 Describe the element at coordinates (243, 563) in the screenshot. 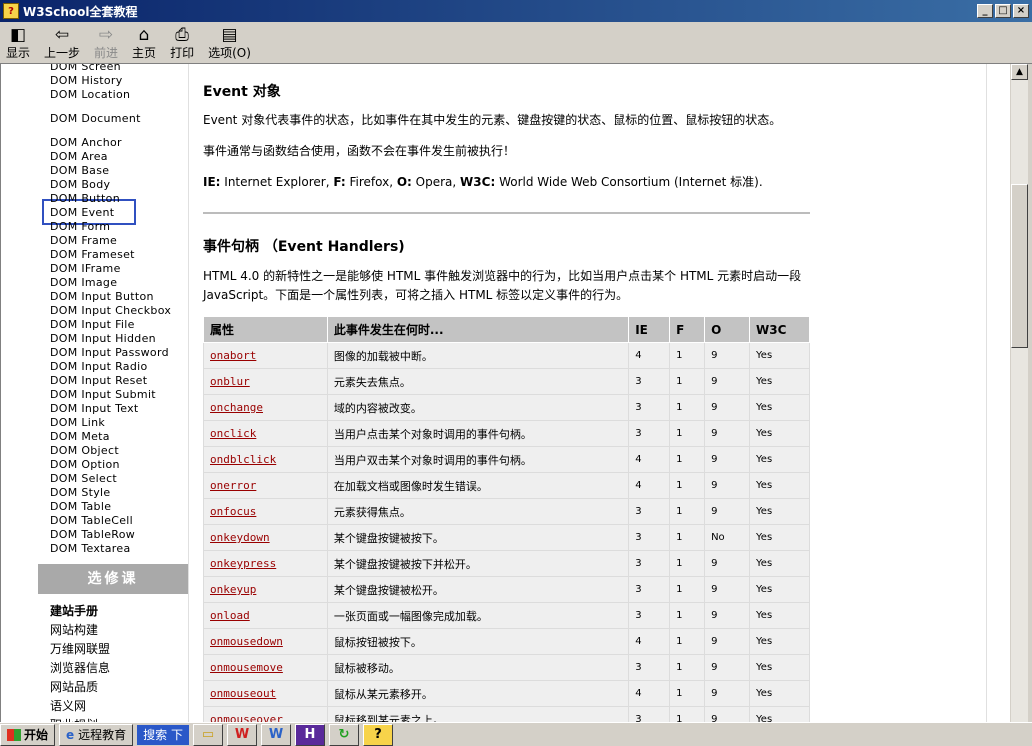

I see `event-link-onkeypress: onkeypress` at that location.